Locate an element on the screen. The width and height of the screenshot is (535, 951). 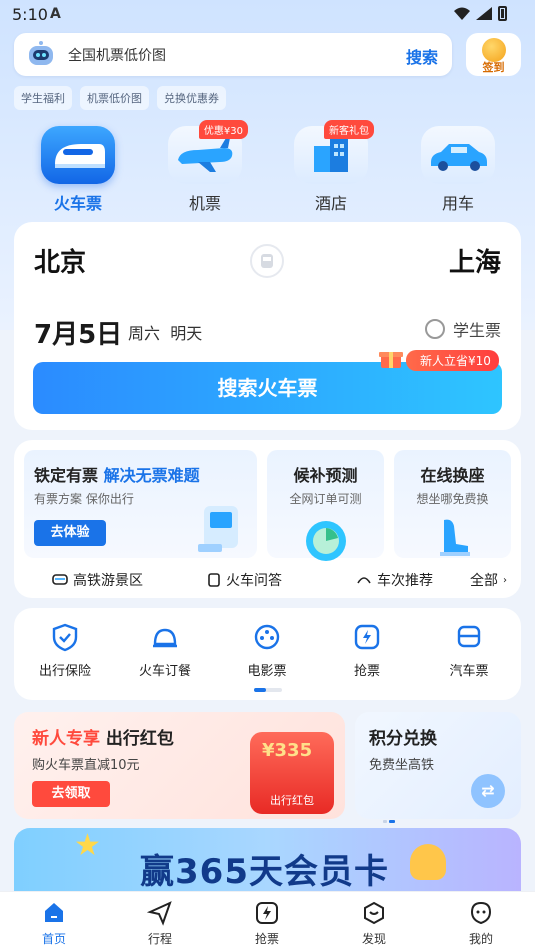
tab-mine: 我的 is located at coordinates (481, 923).